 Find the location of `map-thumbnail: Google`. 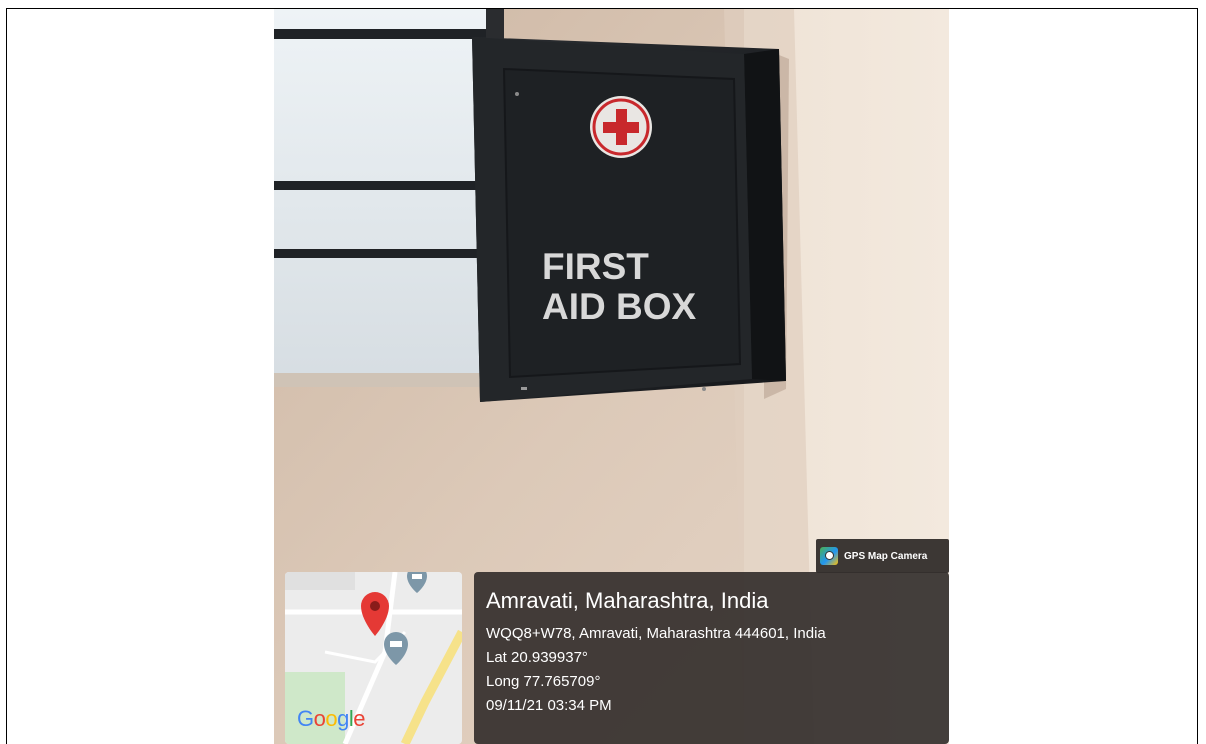

map-thumbnail: Google is located at coordinates (373, 658).